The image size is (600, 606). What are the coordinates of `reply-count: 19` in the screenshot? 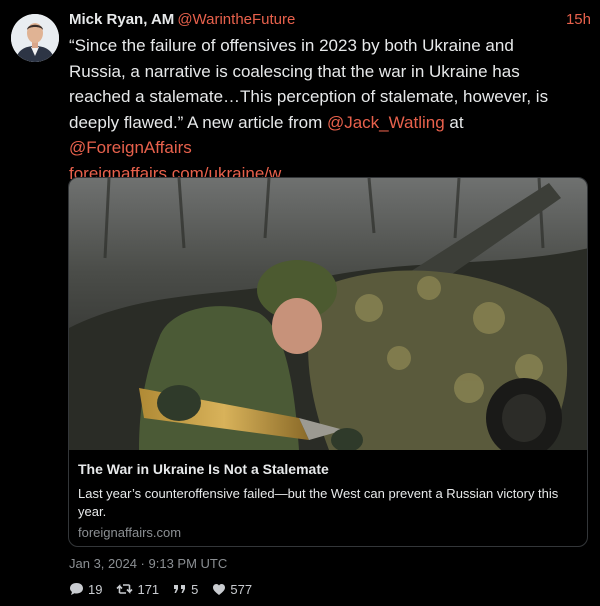 It's located at (95, 589).